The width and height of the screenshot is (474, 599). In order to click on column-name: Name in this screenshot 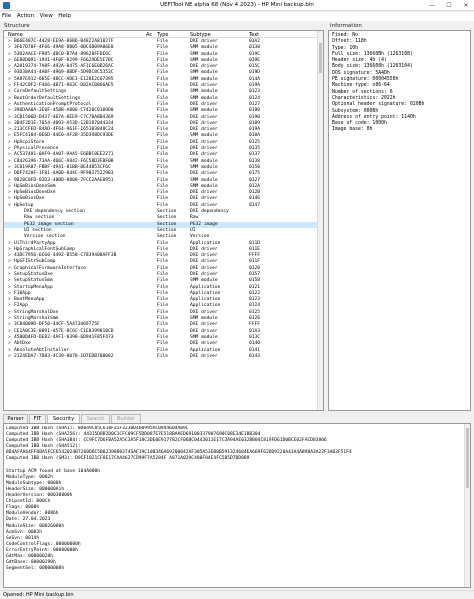, I will do `click(15, 35)`.